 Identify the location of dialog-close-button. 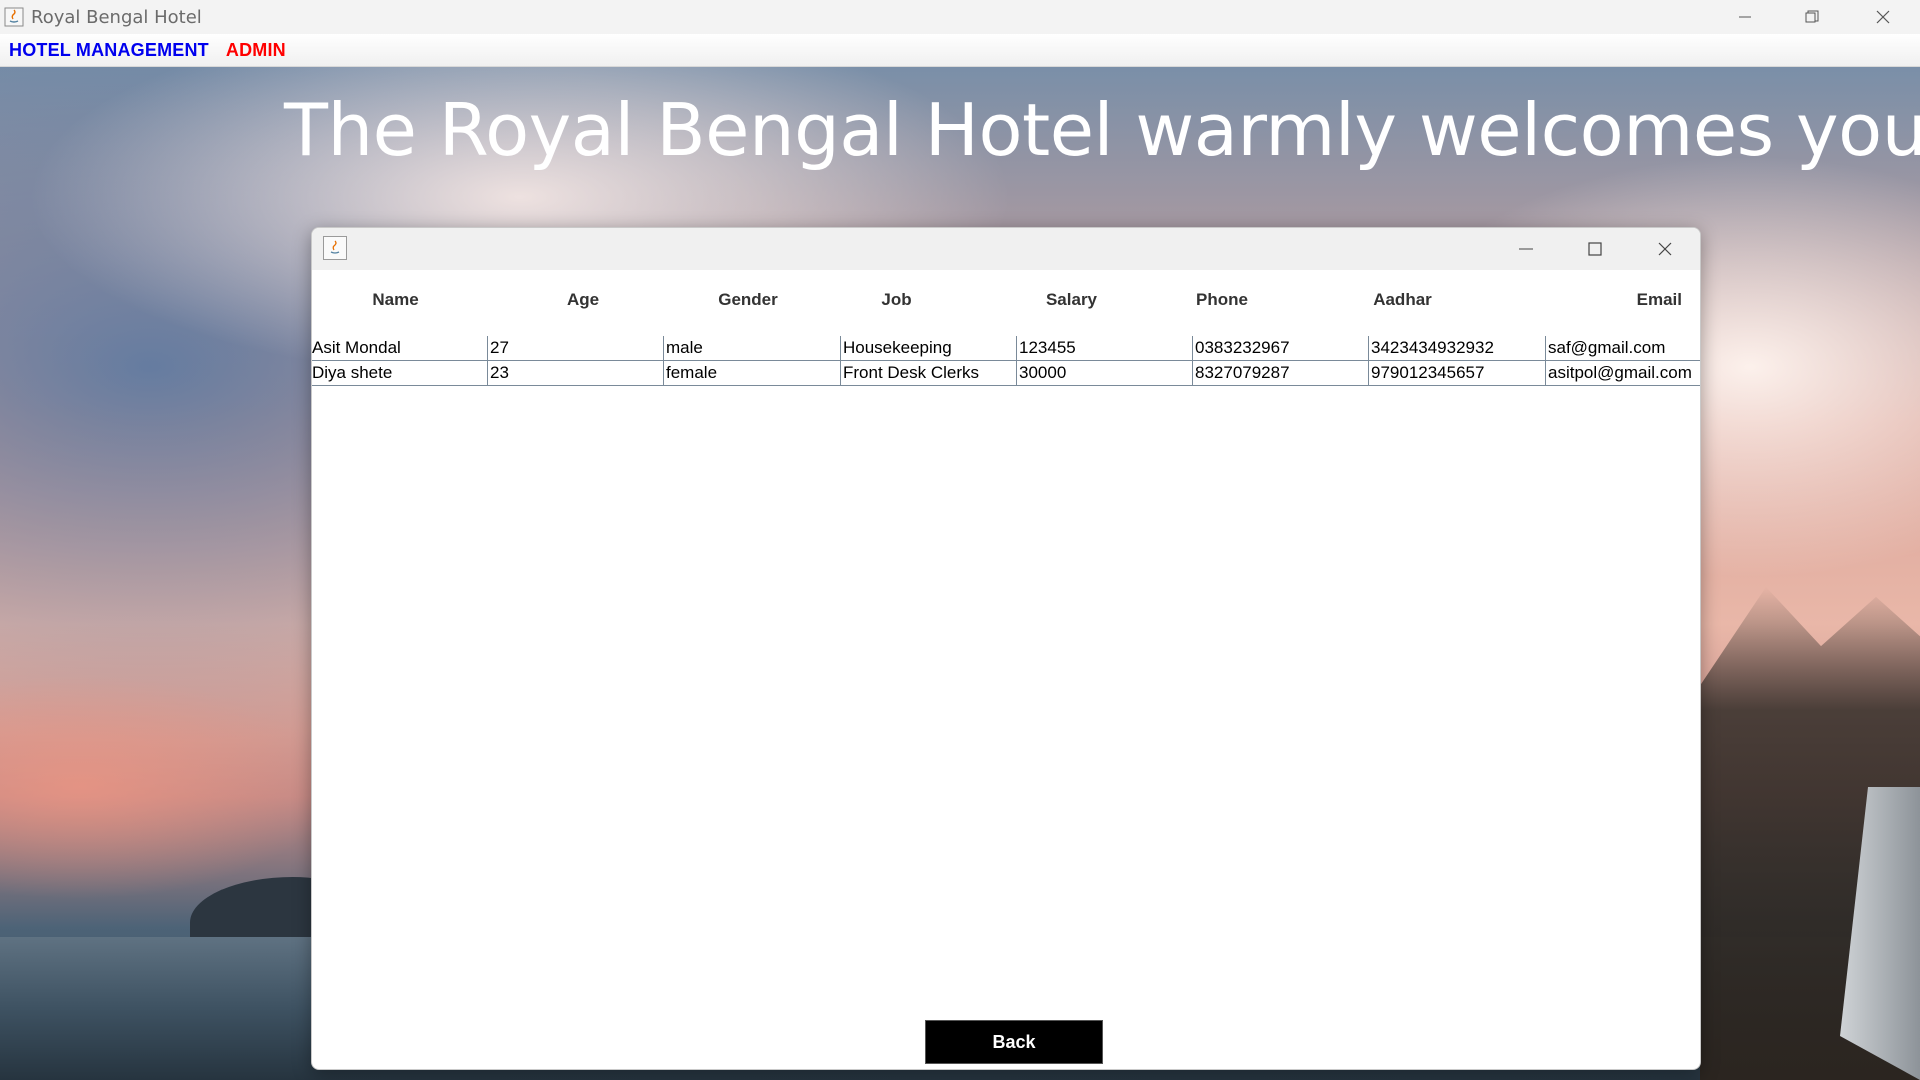
(1665, 249).